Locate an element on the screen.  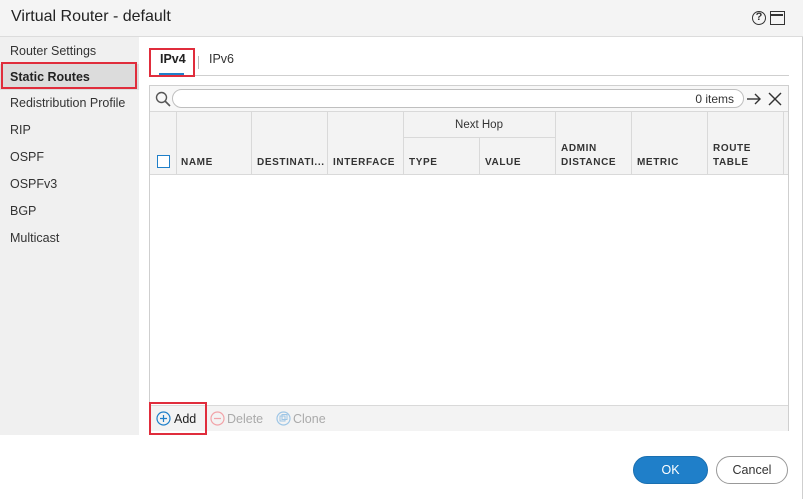
column-header-admin-distance-line1: ADMIN is located at coordinates (579, 148).